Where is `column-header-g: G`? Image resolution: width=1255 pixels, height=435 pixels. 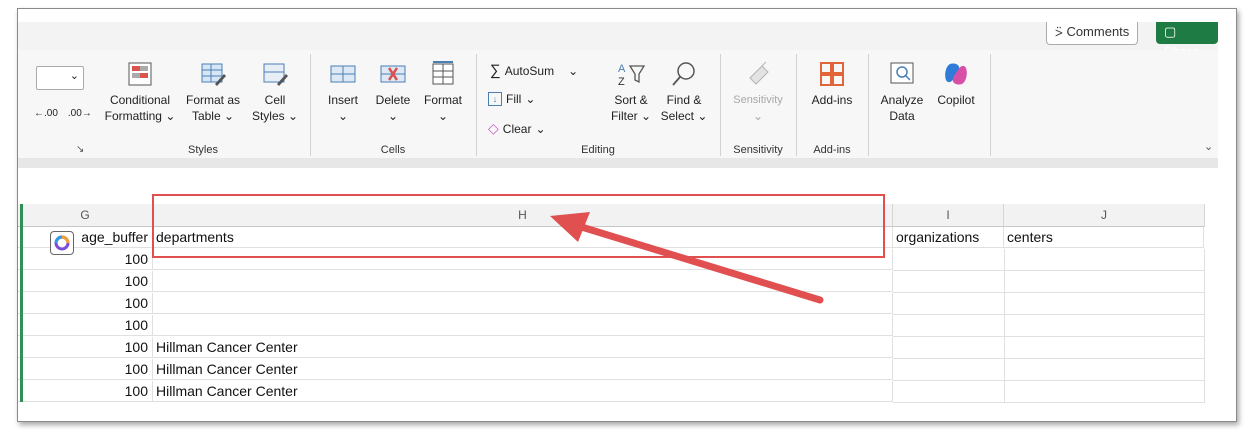 column-header-g: G is located at coordinates (85, 215).